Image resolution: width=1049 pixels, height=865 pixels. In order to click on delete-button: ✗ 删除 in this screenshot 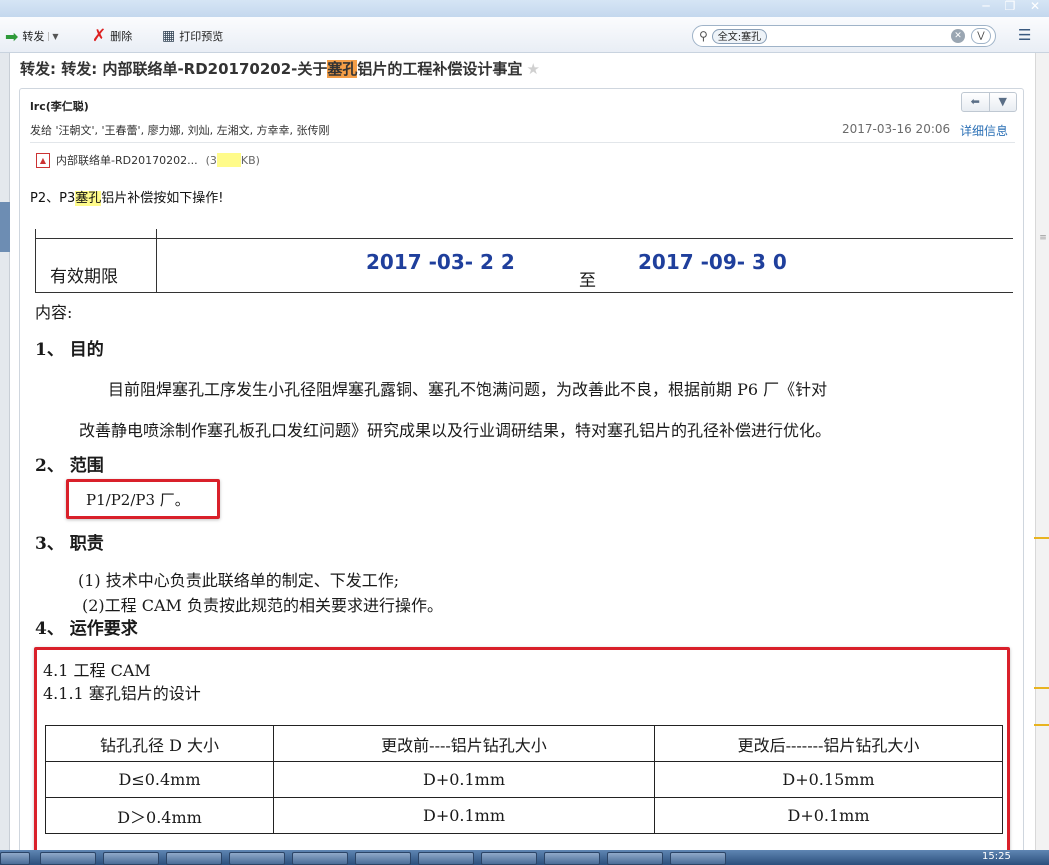, I will do `click(112, 36)`.